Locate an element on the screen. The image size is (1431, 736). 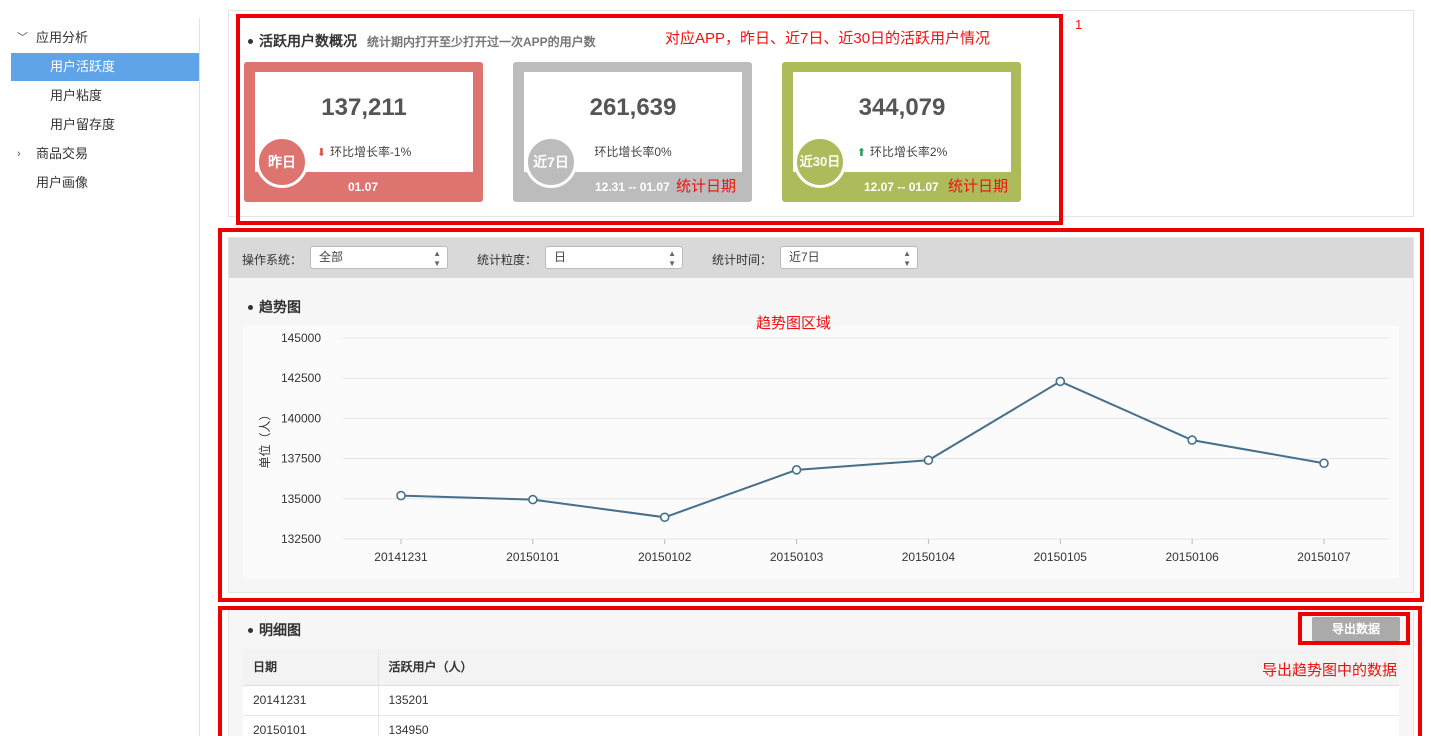
sidebar-item-label: 用户画像 is located at coordinates (62, 182).